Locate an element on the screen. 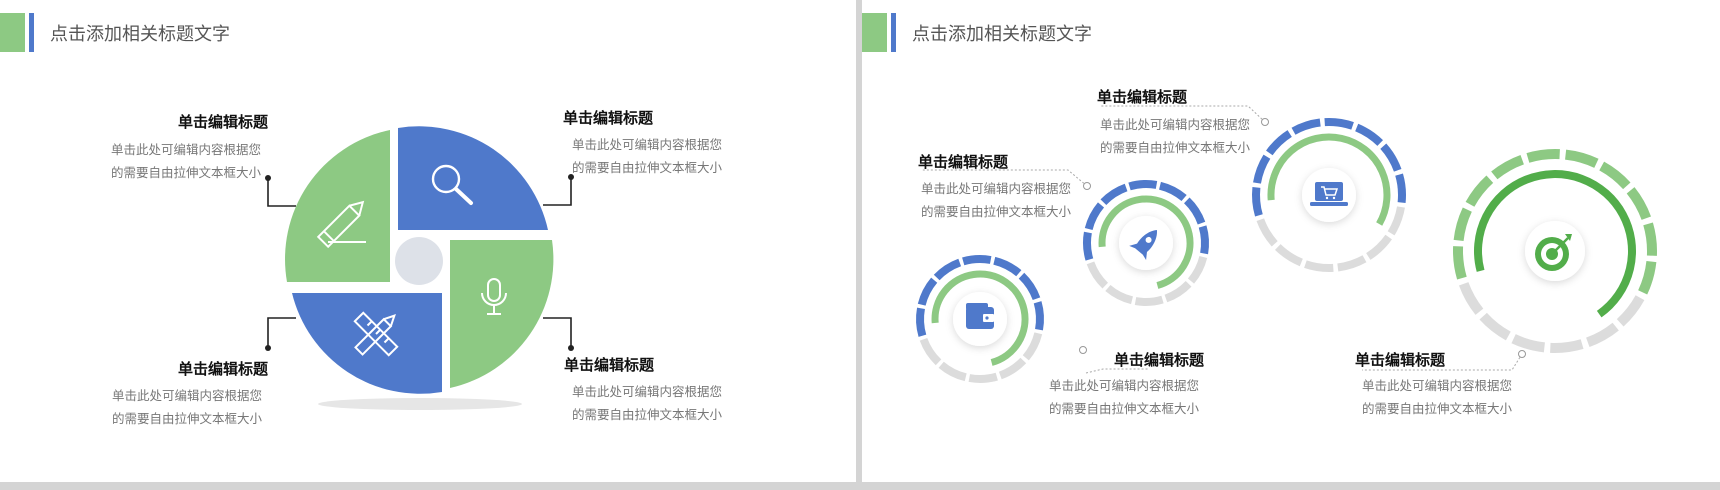 This screenshot has height=490, width=1720. item-desc-4: 单击此处可编辑内容根据您 的需要自由拉伸文本框大小 is located at coordinates (1437, 397).